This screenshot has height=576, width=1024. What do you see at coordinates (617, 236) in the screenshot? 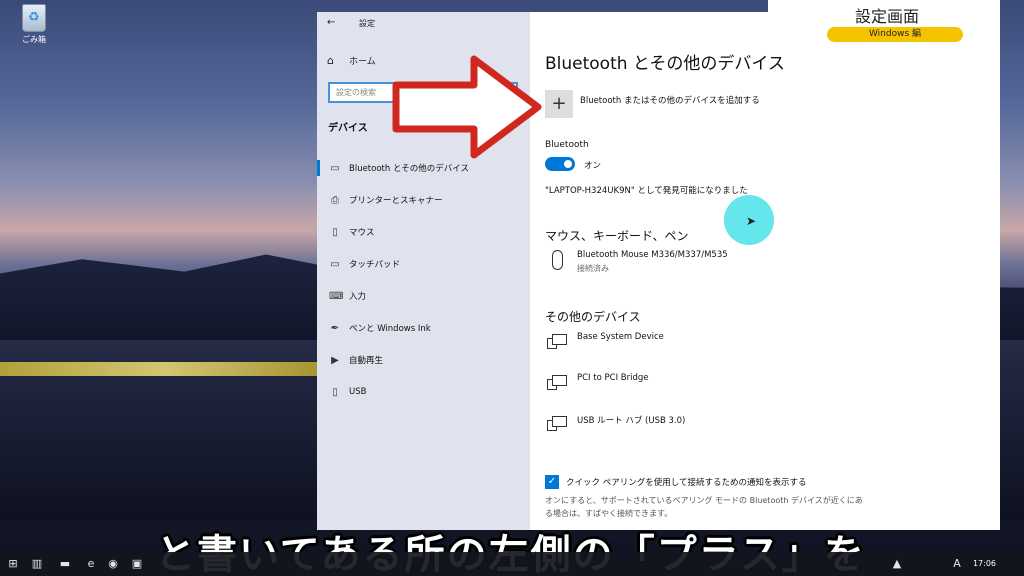
I see `mouse-keyboard-pen-heading: マウス、キーボード、ペン` at bounding box center [617, 236].